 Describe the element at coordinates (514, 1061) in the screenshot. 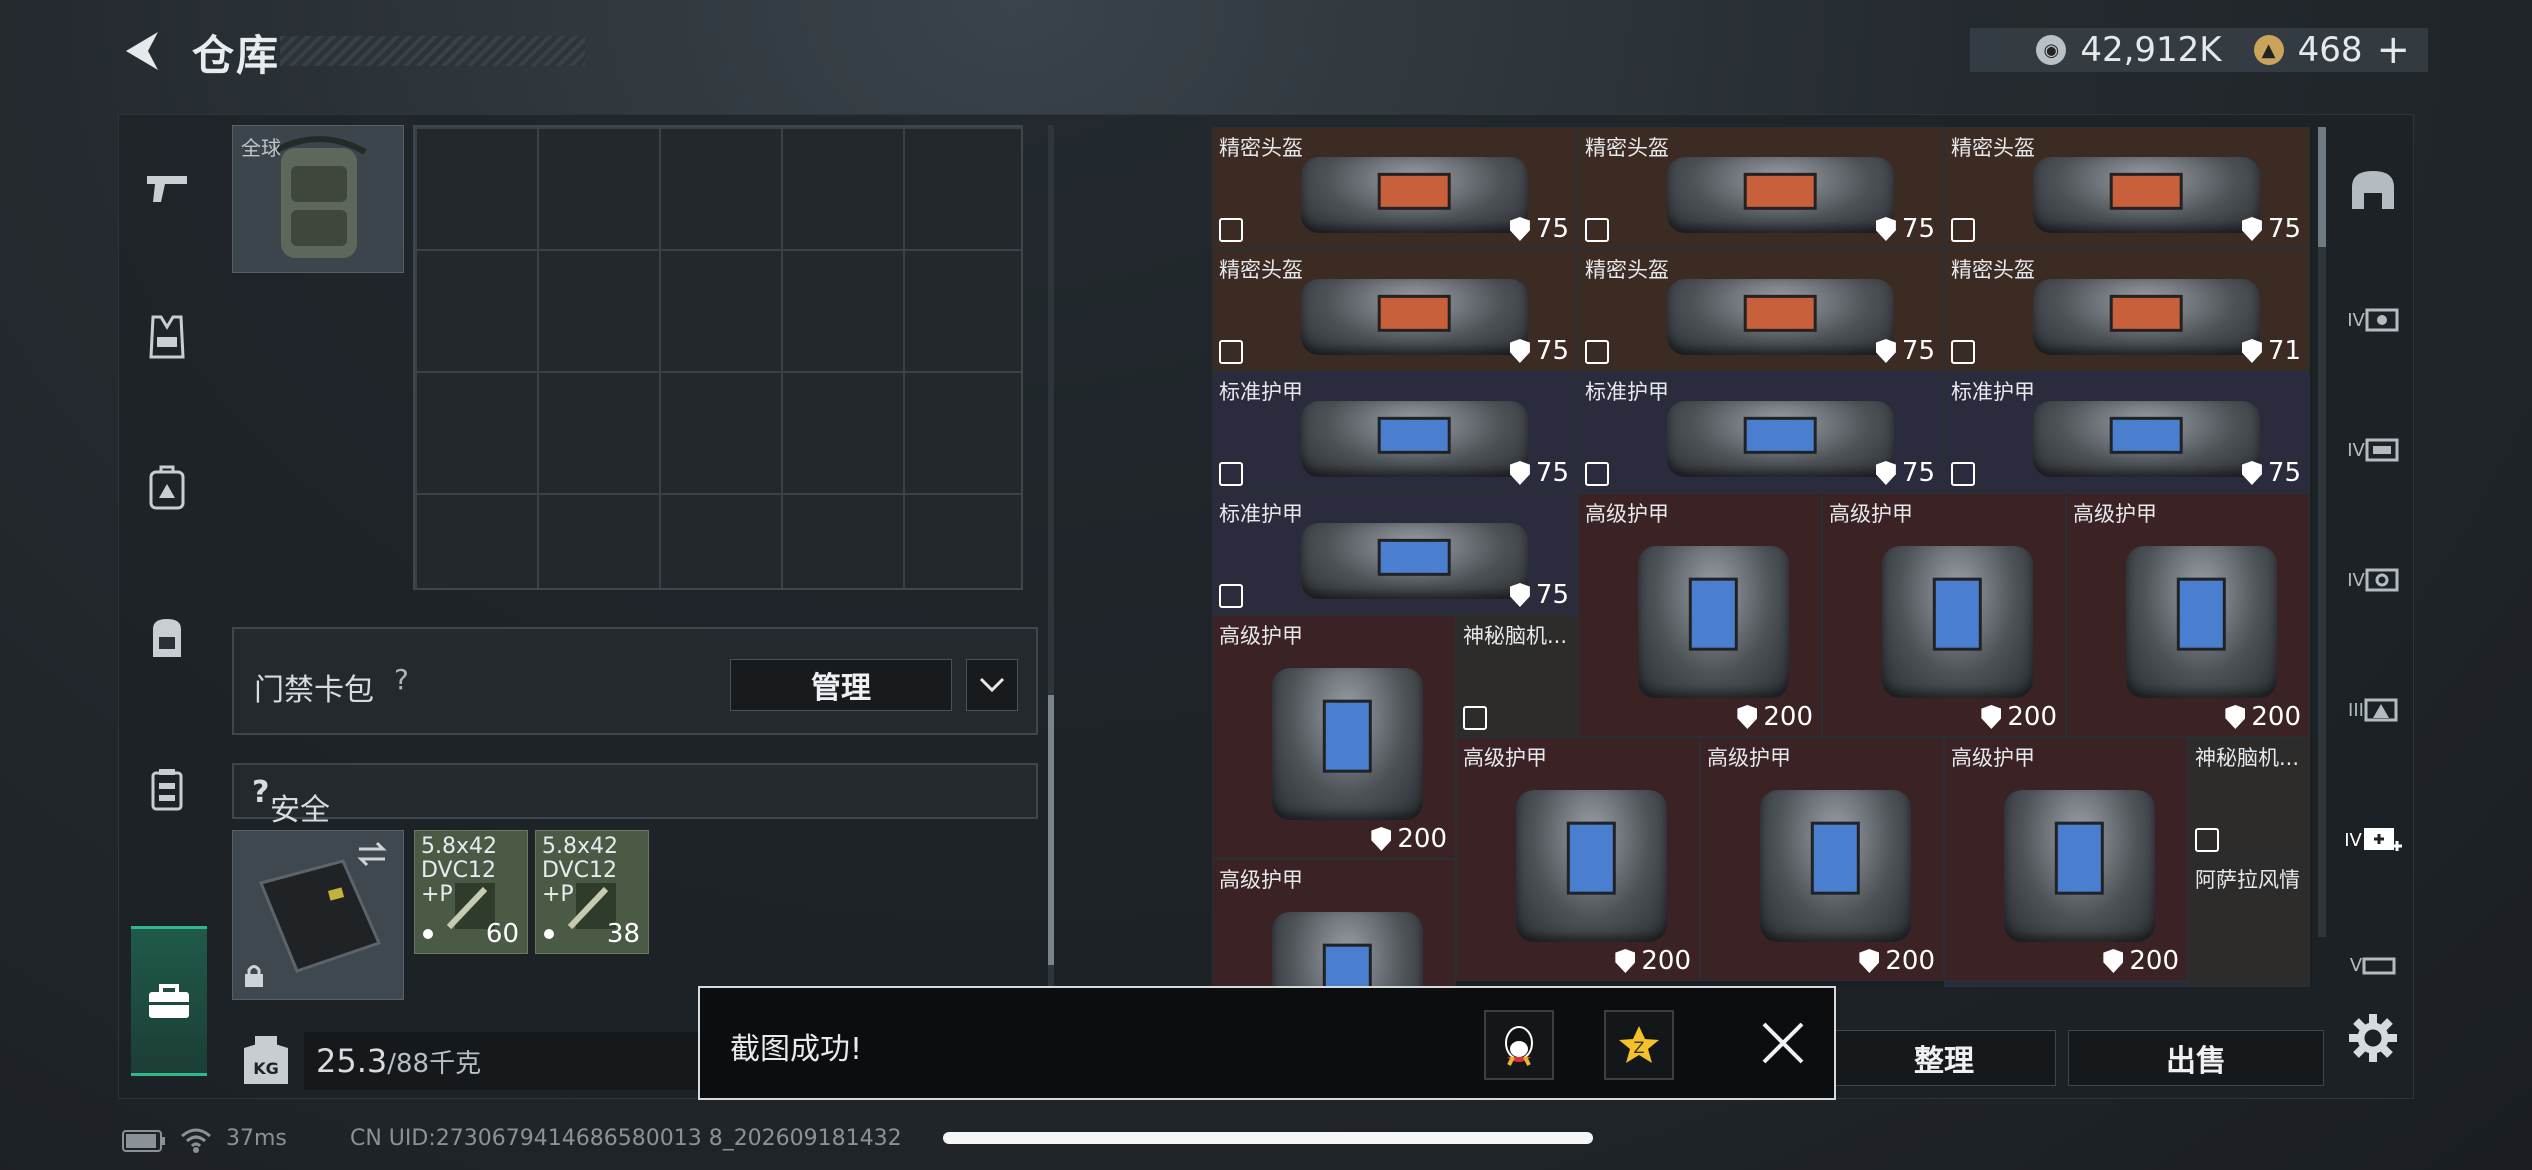

I see `weight-display: 25.3 /88千克` at that location.